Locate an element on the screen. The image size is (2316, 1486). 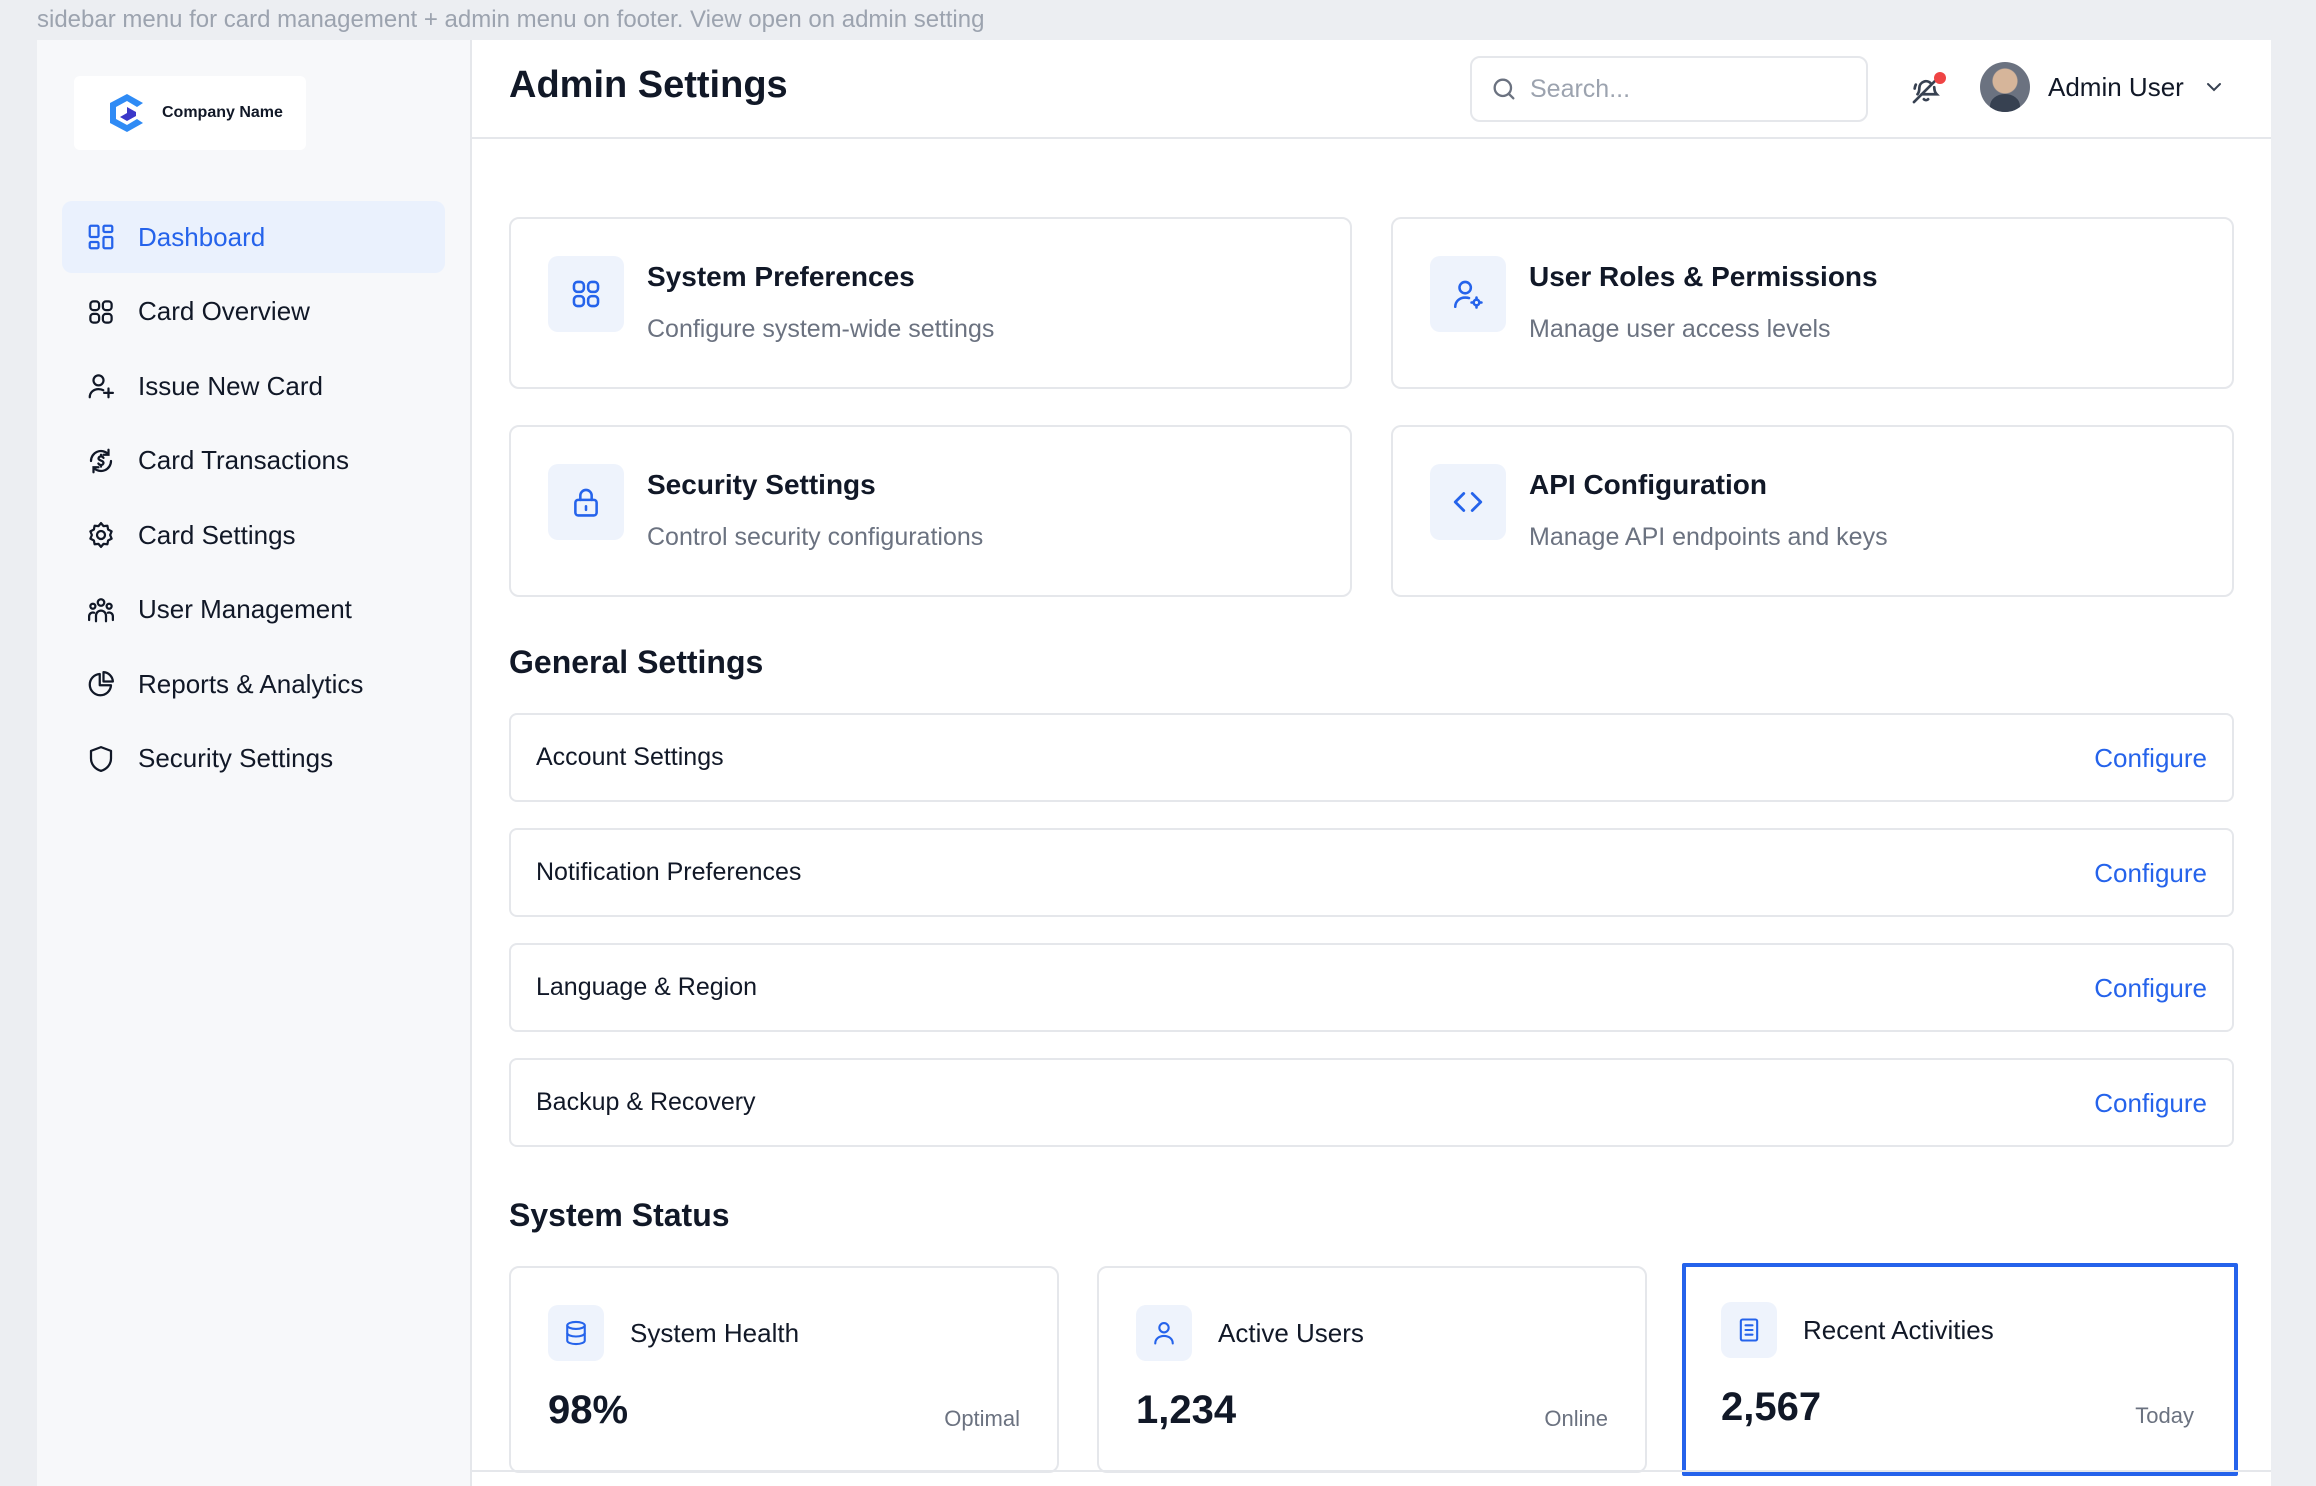
recent-activities-card: Recent Activities 2,567 Today is located at coordinates (1960, 1369).